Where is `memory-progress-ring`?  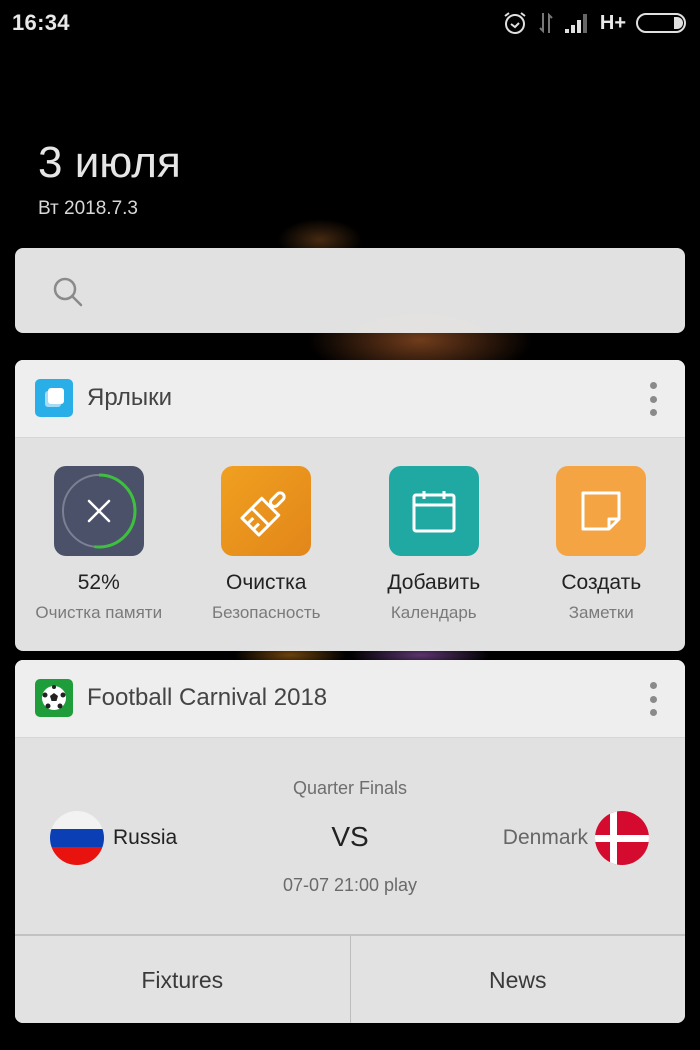 memory-progress-ring is located at coordinates (99, 511).